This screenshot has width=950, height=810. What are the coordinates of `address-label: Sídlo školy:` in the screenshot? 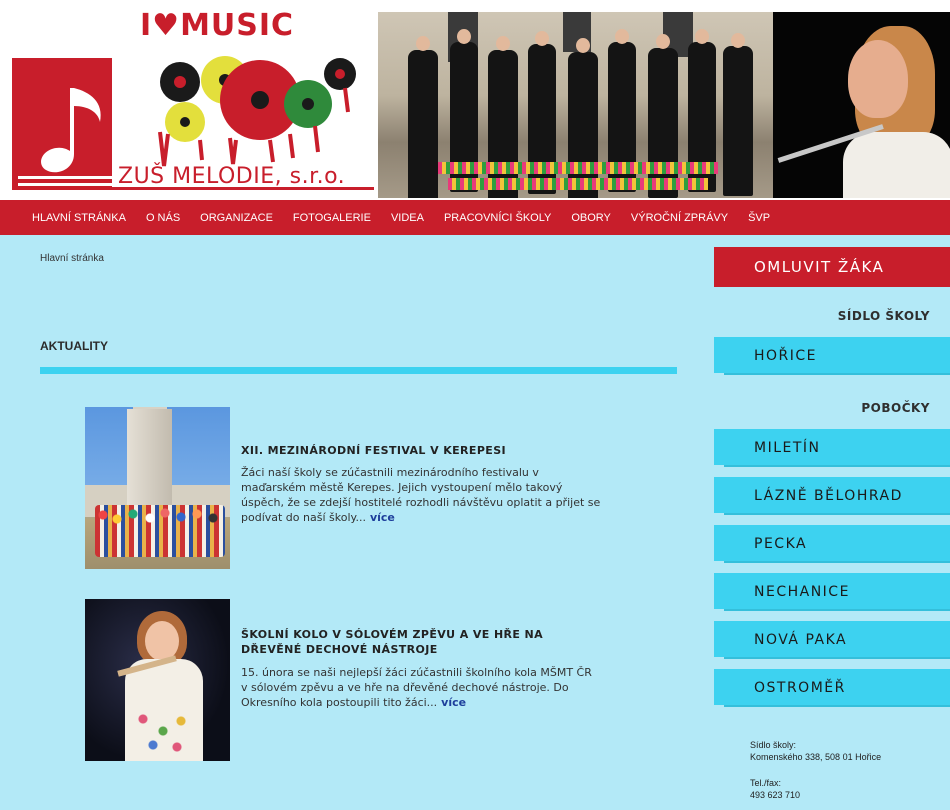 It's located at (773, 745).